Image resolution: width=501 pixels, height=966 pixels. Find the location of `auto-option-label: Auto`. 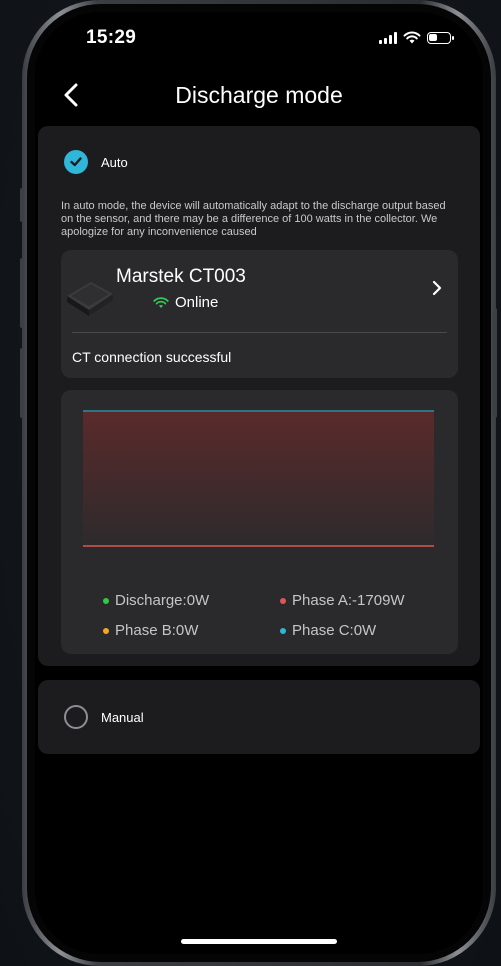

auto-option-label: Auto is located at coordinates (114, 162).